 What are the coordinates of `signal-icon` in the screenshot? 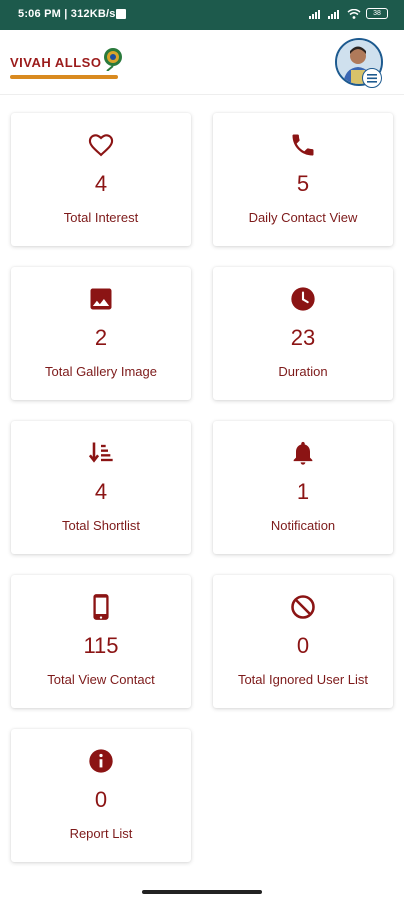 It's located at (314, 14).